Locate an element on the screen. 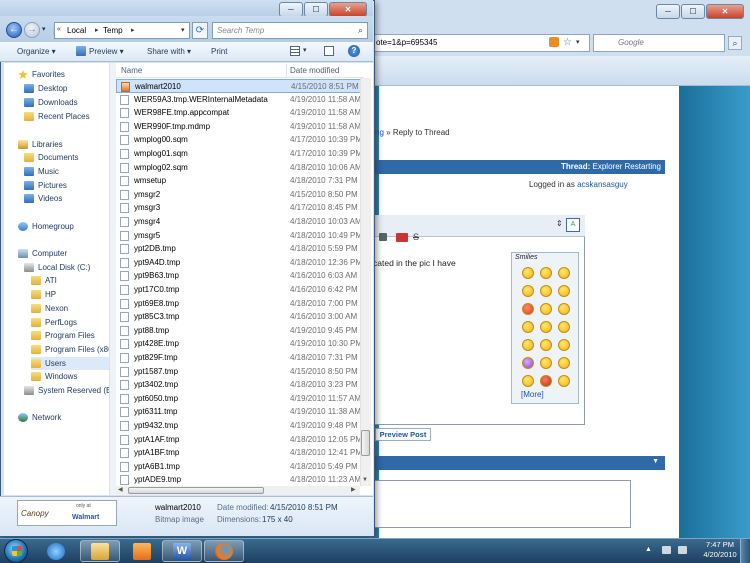 Image resolution: width=750 pixels, height=563 pixels. refresh-icon: ⟳ is located at coordinates (200, 30).